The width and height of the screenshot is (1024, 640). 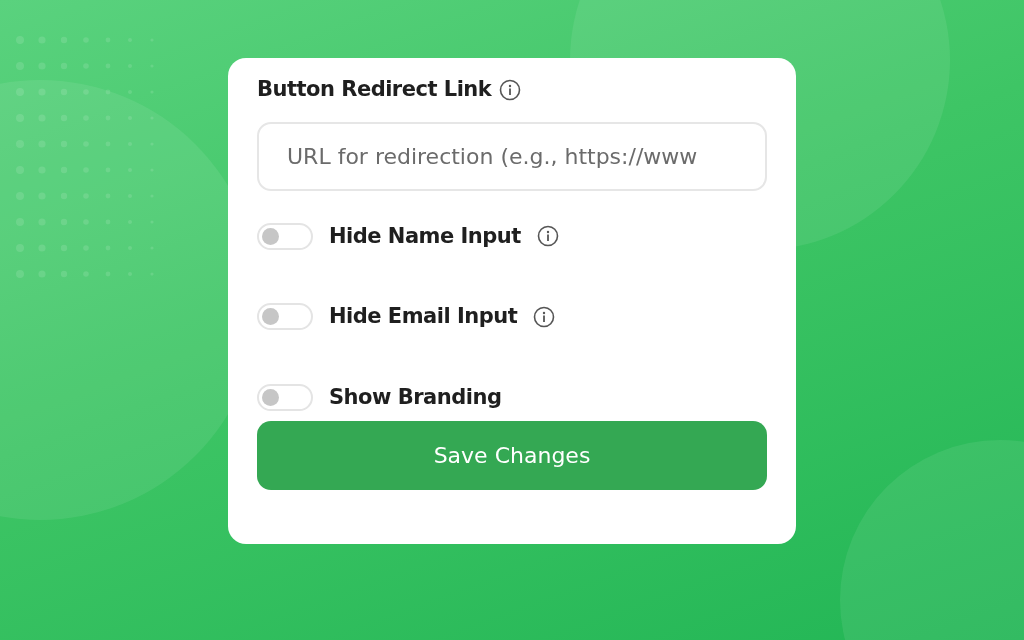 What do you see at coordinates (512, 455) in the screenshot?
I see `save-button: Save Changes` at bounding box center [512, 455].